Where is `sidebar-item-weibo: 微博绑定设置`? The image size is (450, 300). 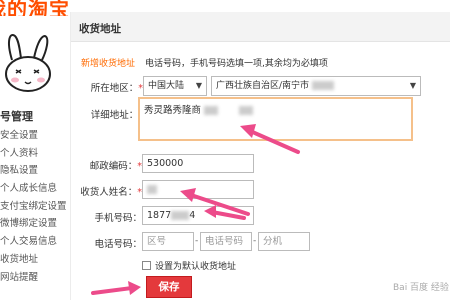
sidebar-item-weibo: 微博绑定设置 is located at coordinates (35, 224).